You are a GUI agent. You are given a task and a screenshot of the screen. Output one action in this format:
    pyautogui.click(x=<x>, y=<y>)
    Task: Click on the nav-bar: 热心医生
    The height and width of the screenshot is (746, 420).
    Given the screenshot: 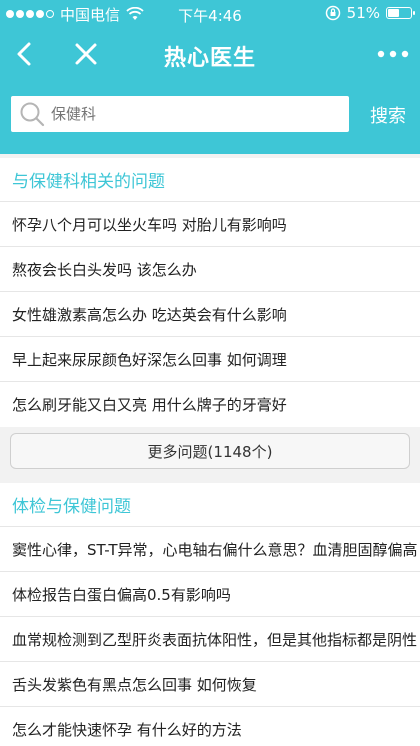 What is the action you would take?
    pyautogui.click(x=210, y=56)
    